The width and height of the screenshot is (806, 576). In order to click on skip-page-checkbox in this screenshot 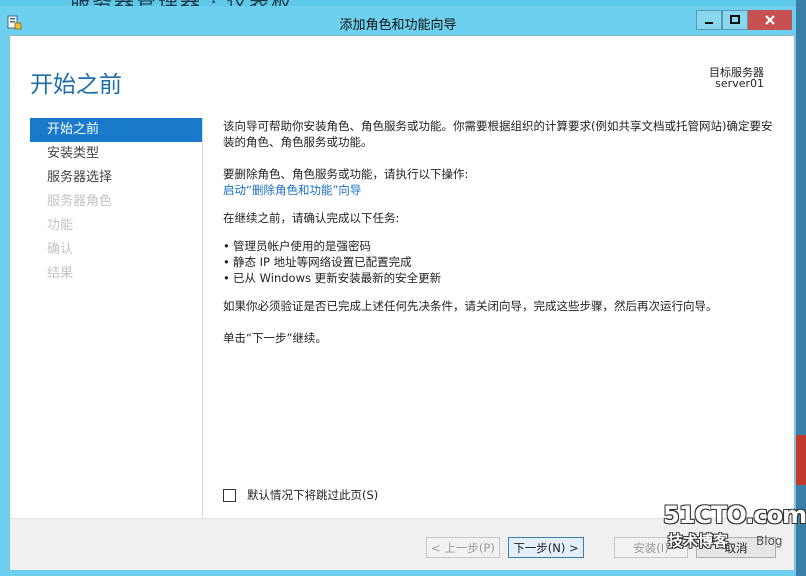, I will do `click(229, 495)`.